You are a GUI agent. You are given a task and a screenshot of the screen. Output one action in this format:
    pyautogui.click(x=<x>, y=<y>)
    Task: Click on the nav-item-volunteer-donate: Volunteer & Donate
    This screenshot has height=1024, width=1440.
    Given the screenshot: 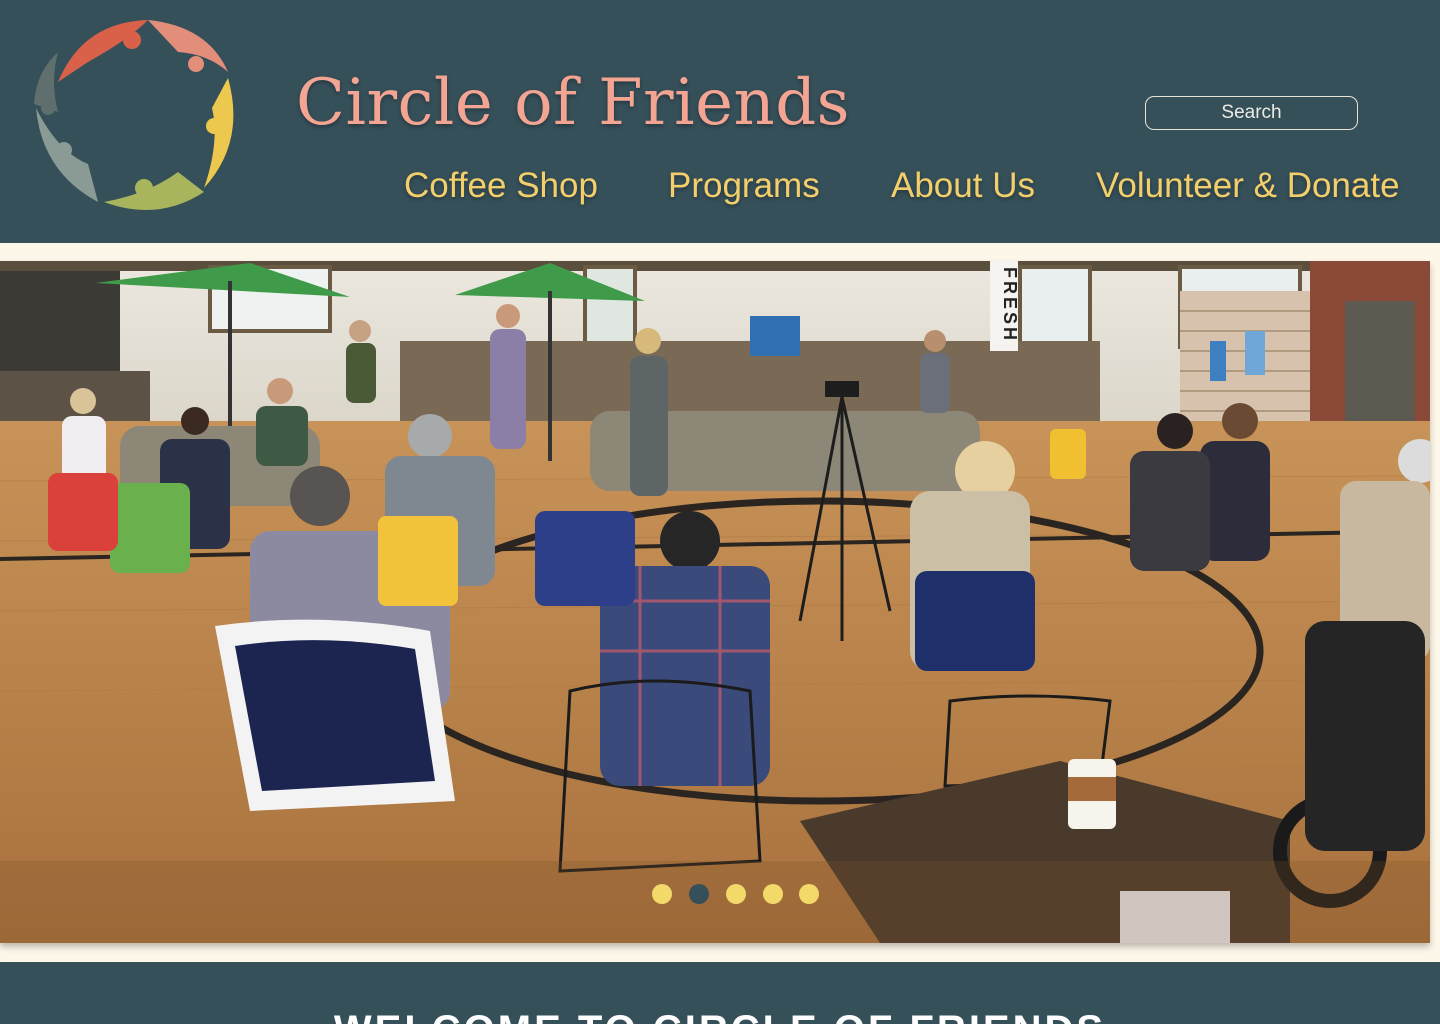 What is the action you would take?
    pyautogui.click(x=1248, y=186)
    